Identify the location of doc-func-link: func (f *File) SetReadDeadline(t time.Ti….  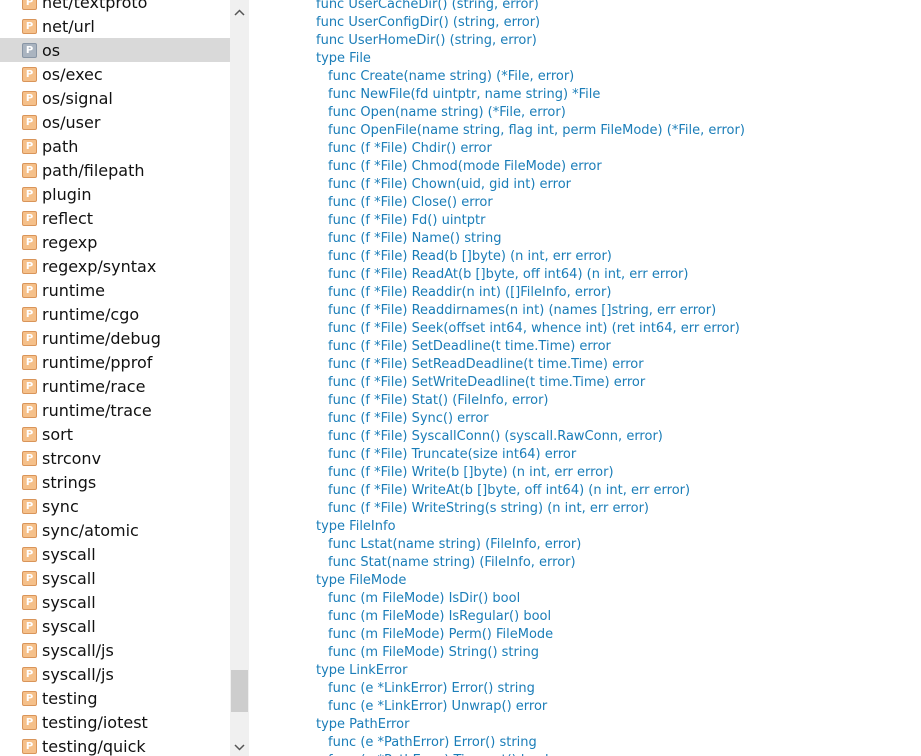
(530, 365).